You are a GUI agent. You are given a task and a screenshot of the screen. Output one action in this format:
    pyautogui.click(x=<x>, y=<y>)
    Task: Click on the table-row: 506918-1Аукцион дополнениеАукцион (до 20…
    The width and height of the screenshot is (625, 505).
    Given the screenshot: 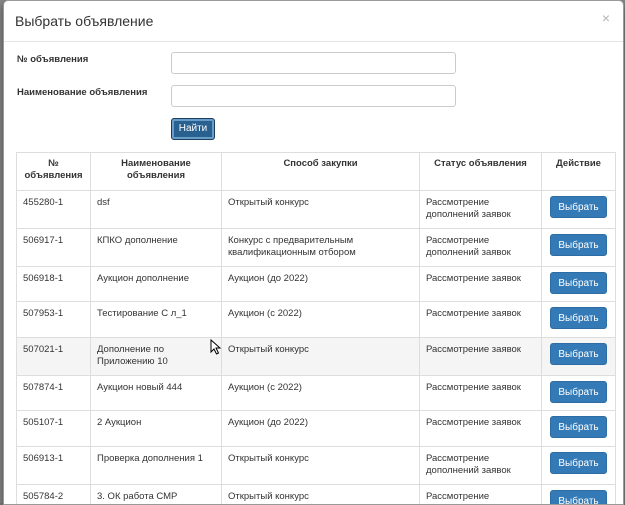 What is the action you would take?
    pyautogui.click(x=316, y=284)
    